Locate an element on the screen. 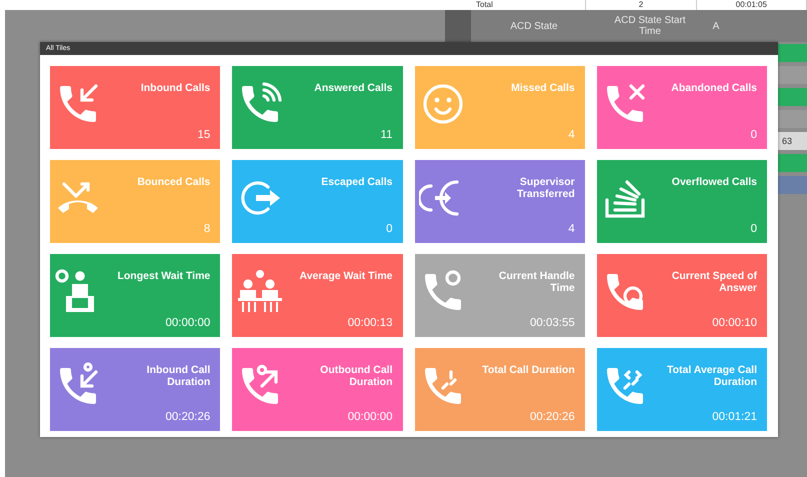  stat-tile: Abandoned Calls 0 is located at coordinates (681, 107).